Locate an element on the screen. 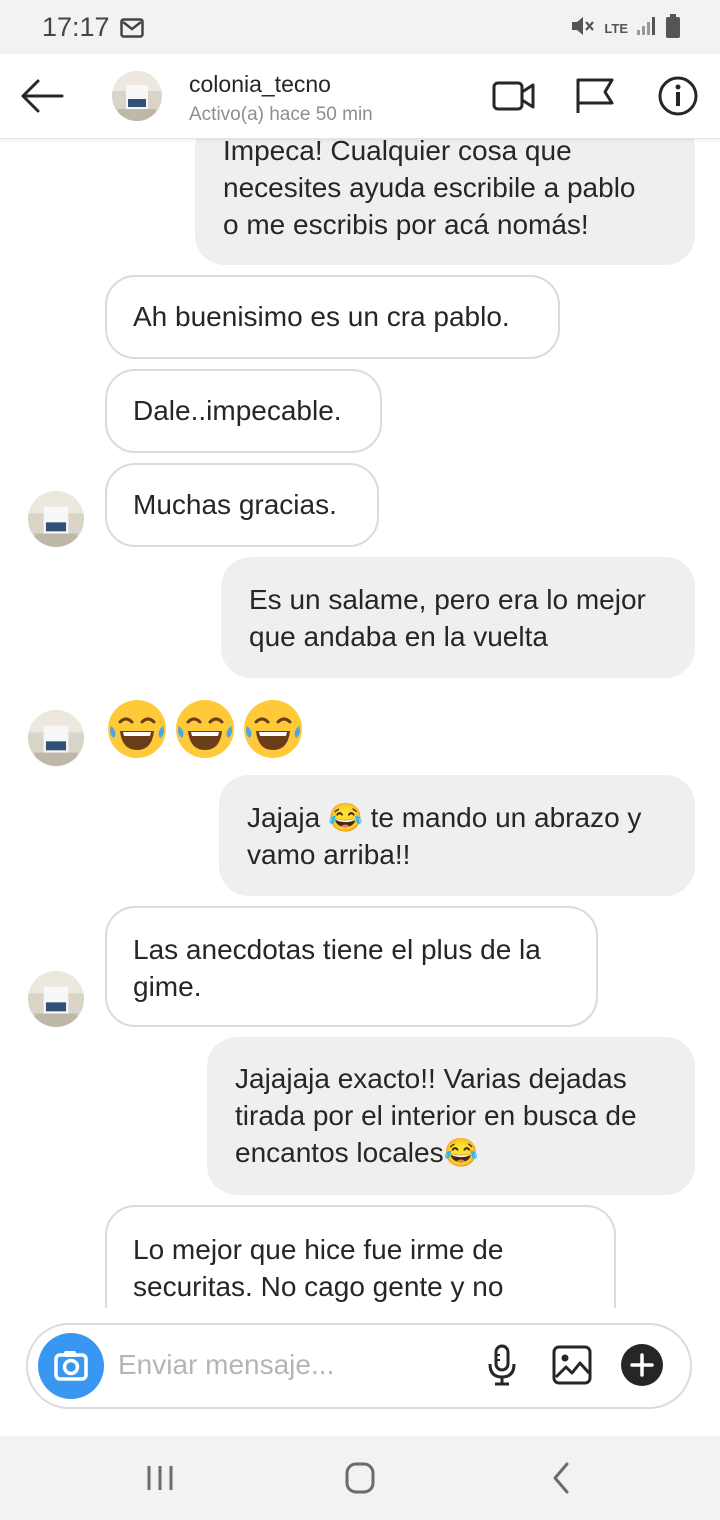  camera-icon is located at coordinates (71, 1366).